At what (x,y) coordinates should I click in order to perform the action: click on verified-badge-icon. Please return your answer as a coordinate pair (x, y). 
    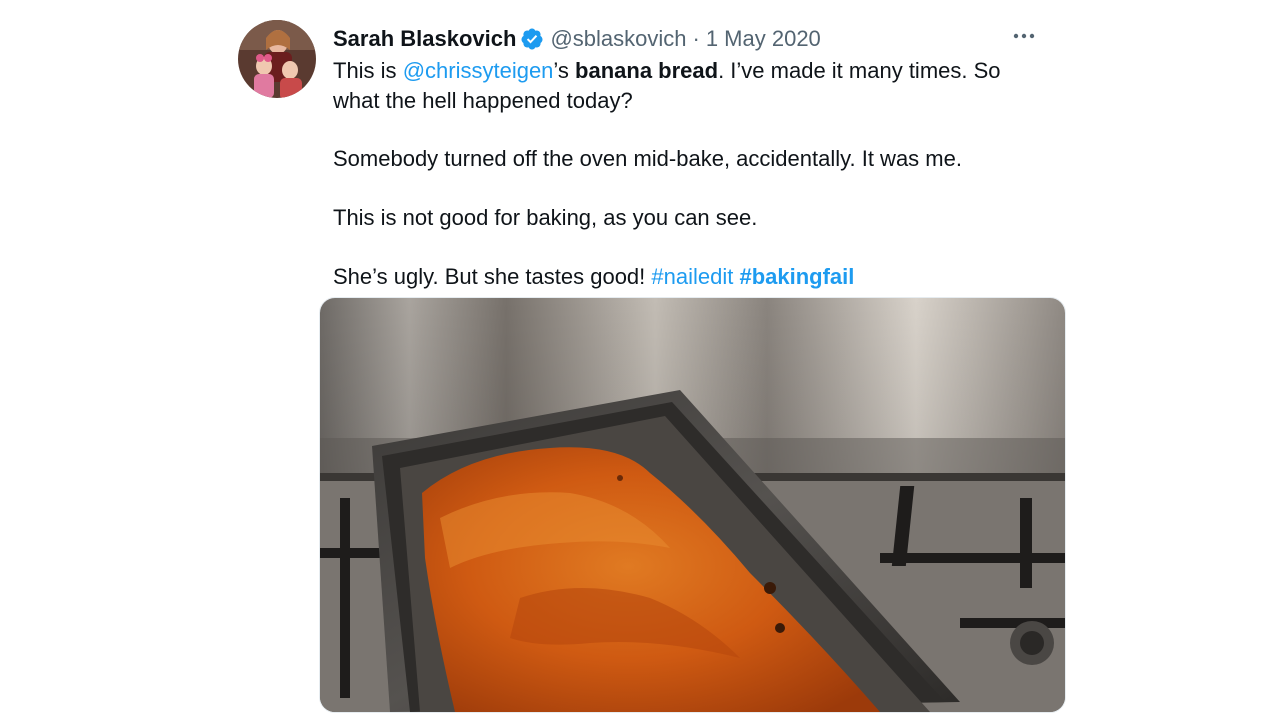
    Looking at the image, I should click on (532, 39).